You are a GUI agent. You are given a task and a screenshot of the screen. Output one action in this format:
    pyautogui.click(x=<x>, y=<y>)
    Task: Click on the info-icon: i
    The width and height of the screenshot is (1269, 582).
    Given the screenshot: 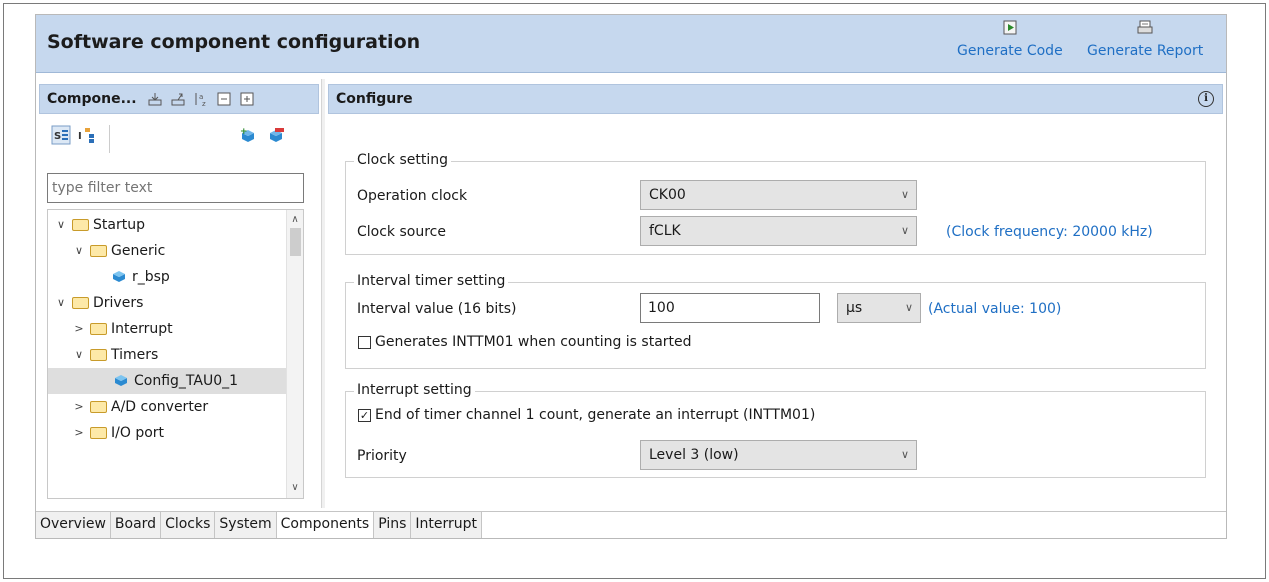 What is the action you would take?
    pyautogui.click(x=1206, y=99)
    